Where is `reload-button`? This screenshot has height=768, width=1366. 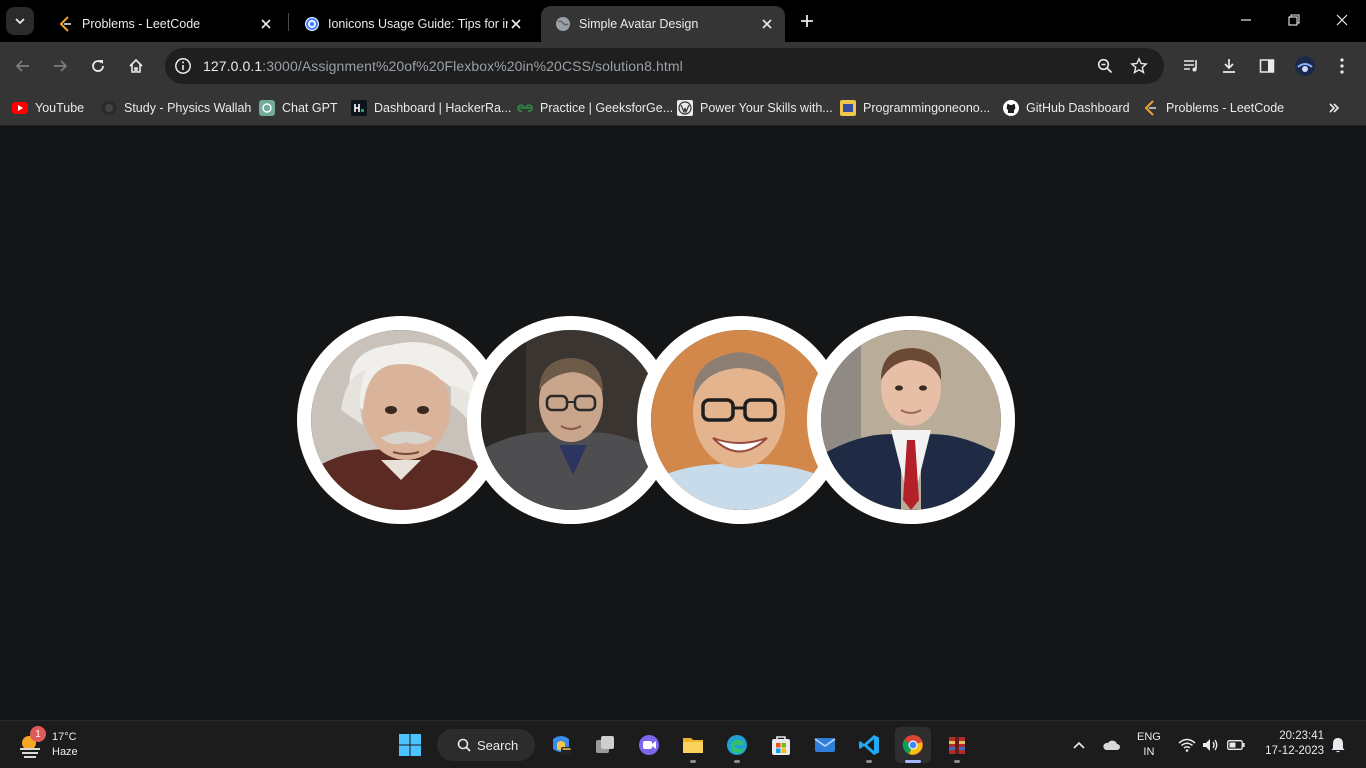 reload-button is located at coordinates (98, 66).